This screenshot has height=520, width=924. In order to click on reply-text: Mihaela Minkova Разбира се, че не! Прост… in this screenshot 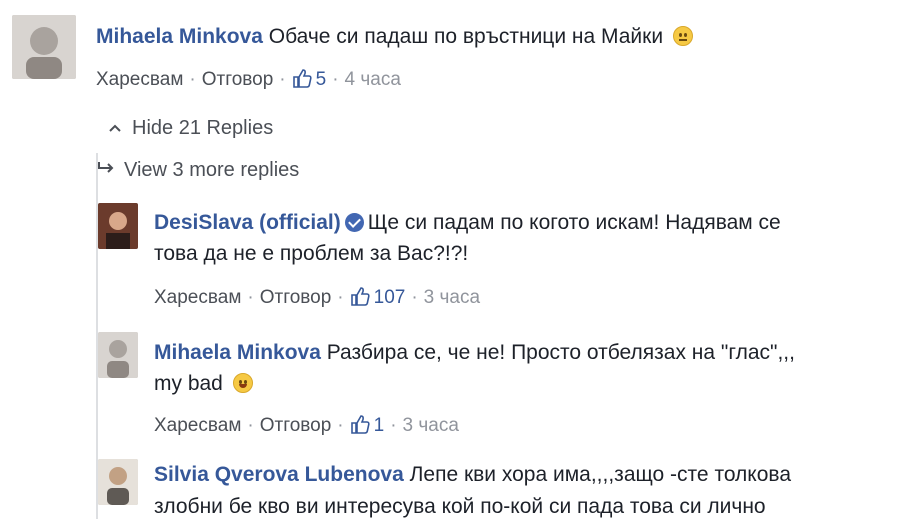, I will do `click(474, 352)`.